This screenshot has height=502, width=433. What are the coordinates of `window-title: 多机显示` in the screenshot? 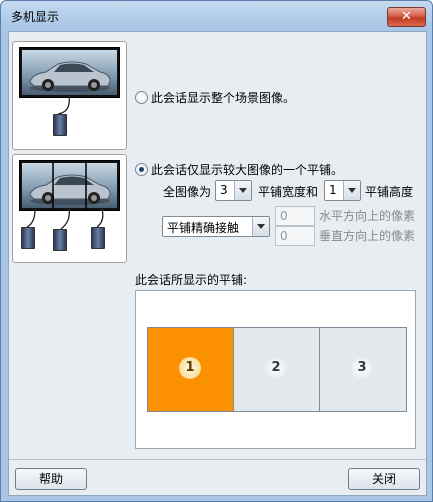 It's located at (35, 17).